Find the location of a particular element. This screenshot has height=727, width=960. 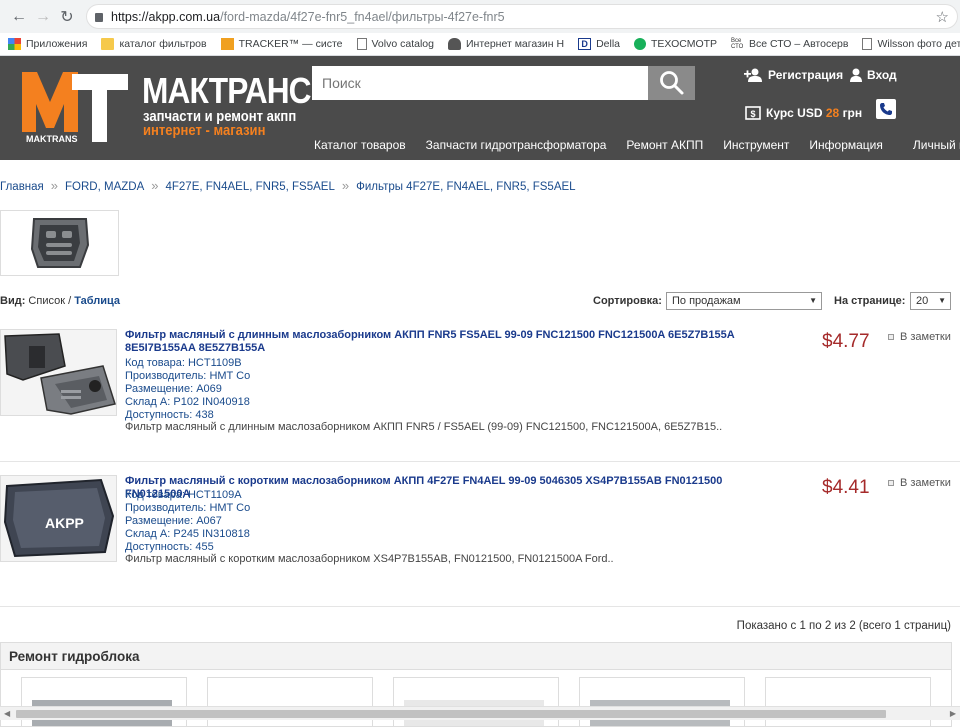

currency-rate: $ Курс USD 28 грн is located at coordinates (803, 113).